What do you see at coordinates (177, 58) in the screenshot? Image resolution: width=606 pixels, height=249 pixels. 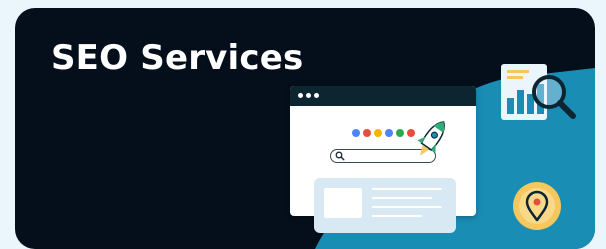 I see `page-title: SEO Services` at bounding box center [177, 58].